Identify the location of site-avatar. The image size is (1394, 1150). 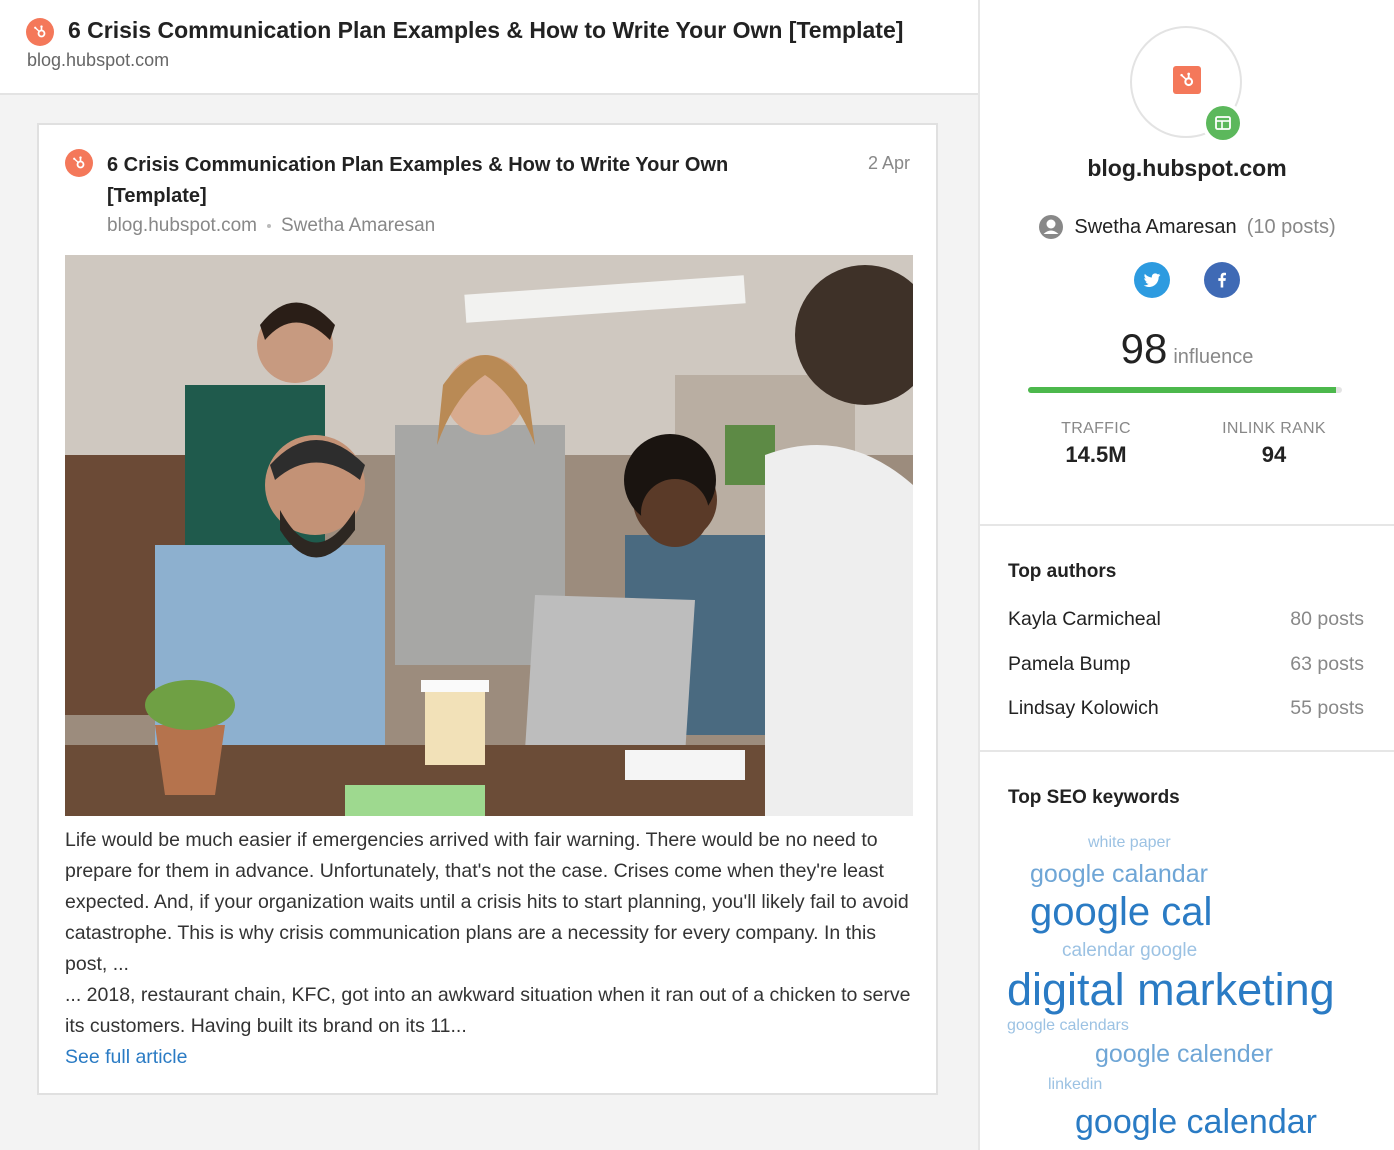
(1187, 85).